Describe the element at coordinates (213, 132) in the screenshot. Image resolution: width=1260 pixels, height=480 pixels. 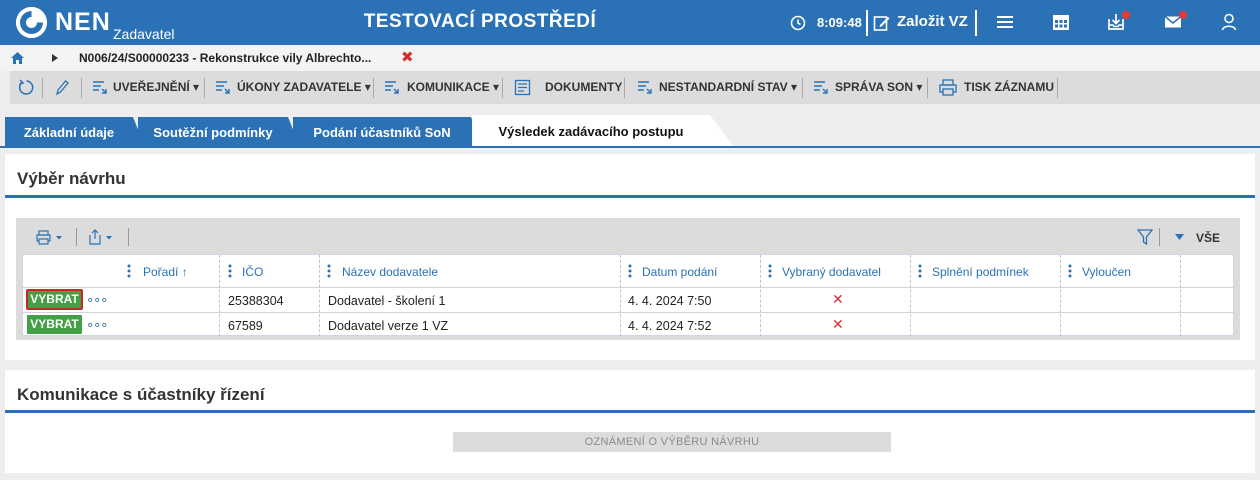
I see `tab-tender-conditions: Soutěžní podmínky` at that location.